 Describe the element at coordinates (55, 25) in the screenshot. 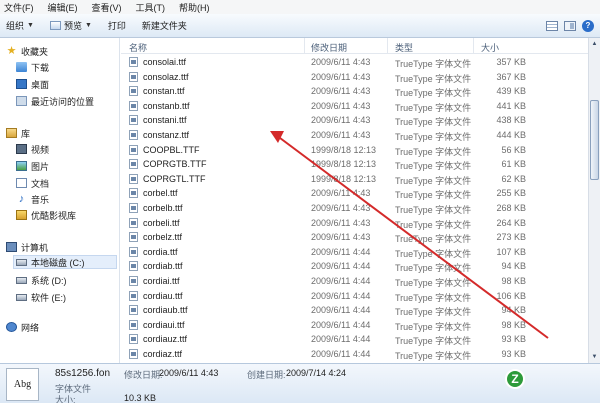

I see `preview-icon` at that location.